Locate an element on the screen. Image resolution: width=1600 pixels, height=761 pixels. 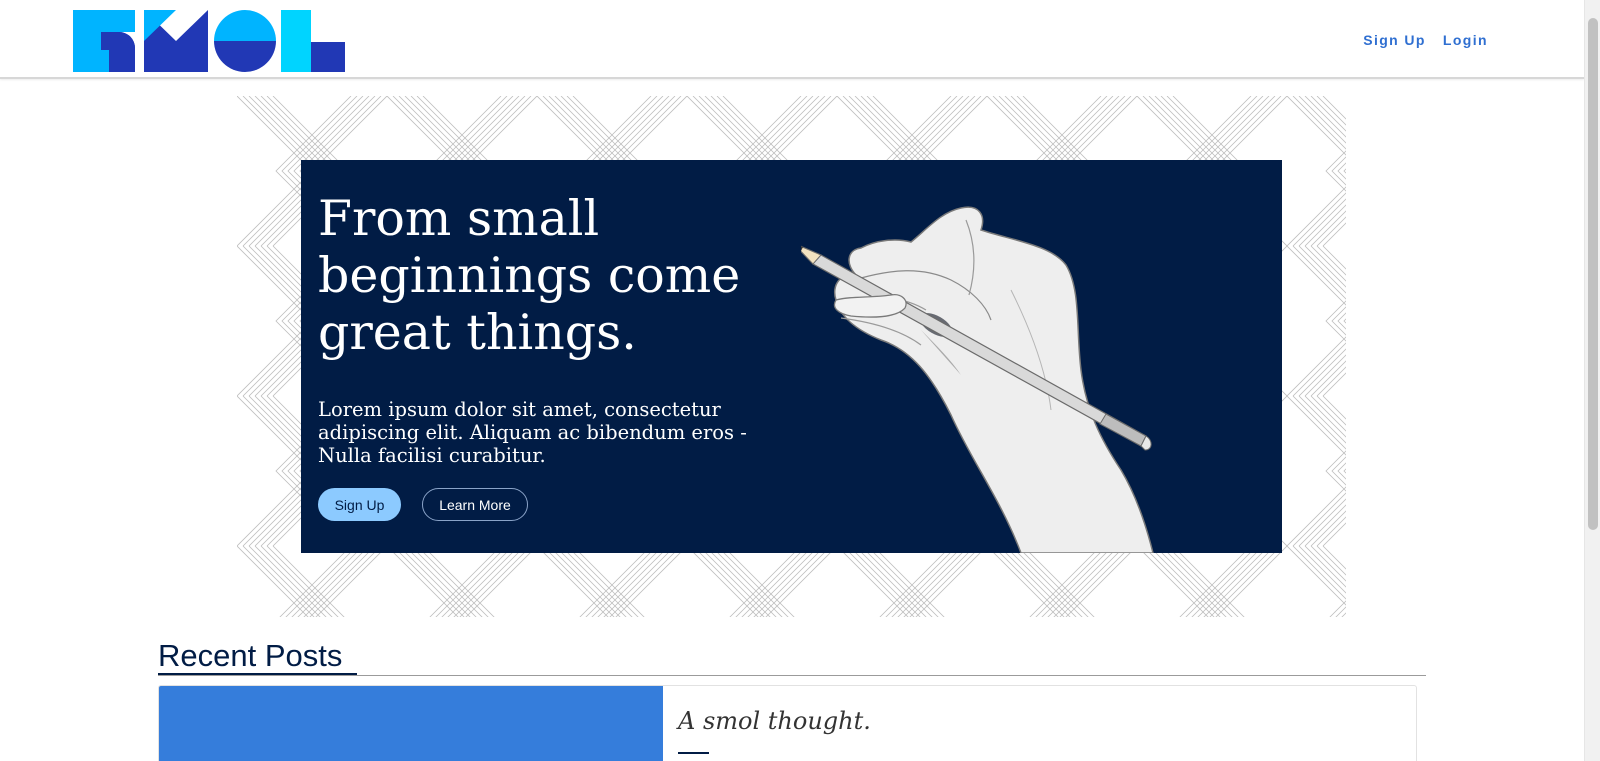
hand-pencil-illustration is located at coordinates (977, 379).